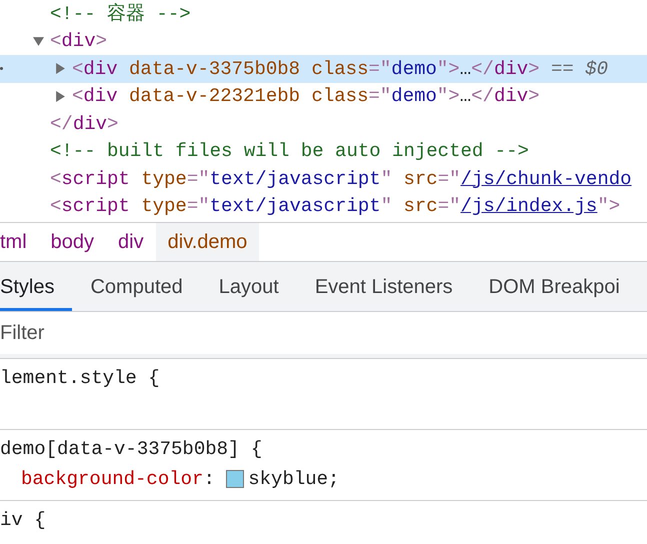 The image size is (647, 544). What do you see at coordinates (38, 41) in the screenshot?
I see `collapse-triangle-icon` at bounding box center [38, 41].